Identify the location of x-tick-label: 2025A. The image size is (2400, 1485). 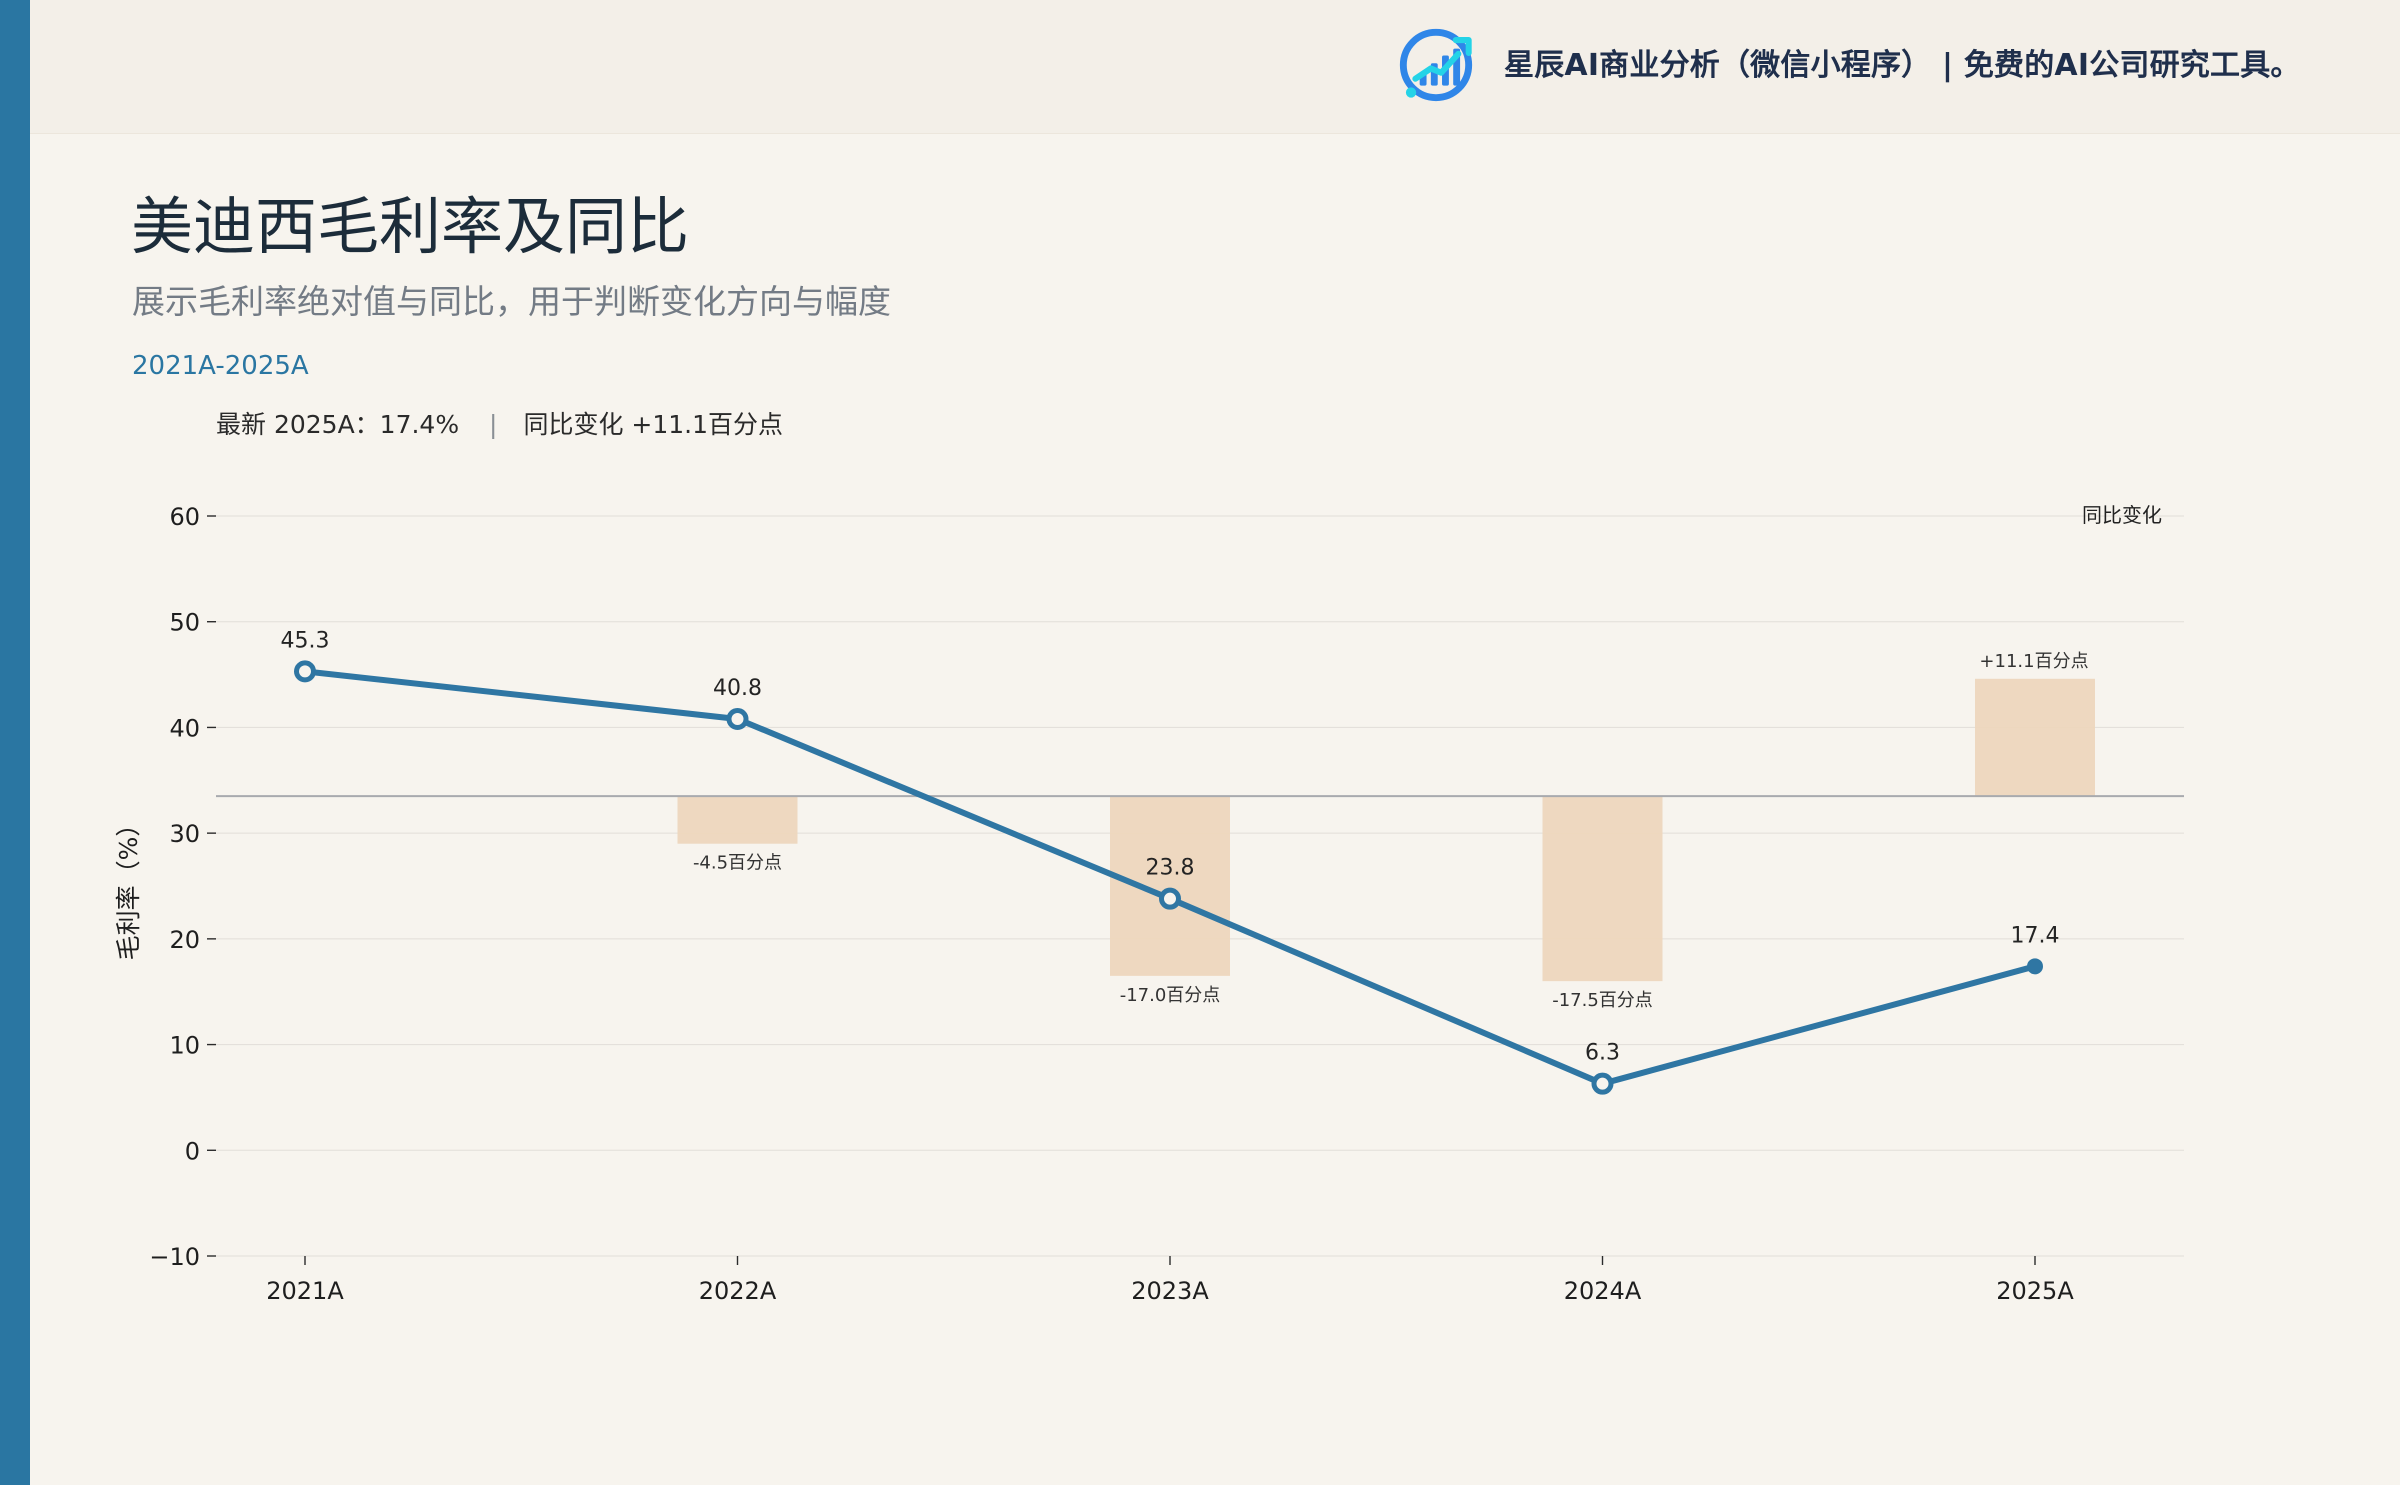
(2035, 1291).